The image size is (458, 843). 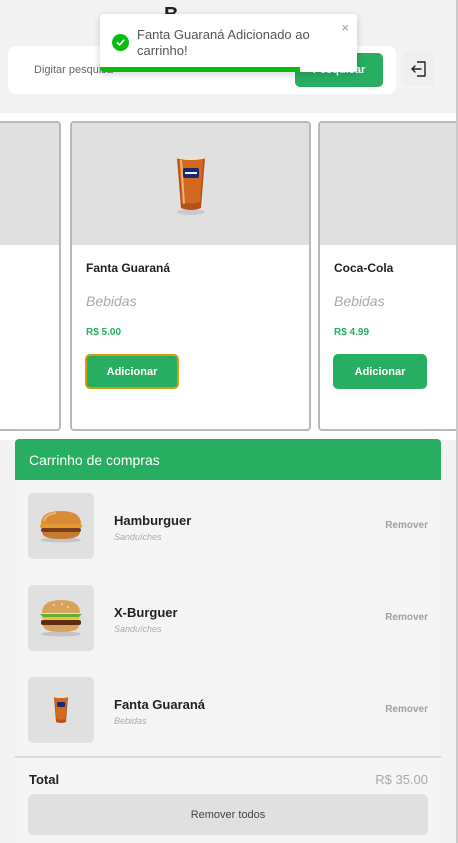 I want to click on product-card: Coca-Cola Bebidas R$ 4.99 Adicionar, so click(x=387, y=276).